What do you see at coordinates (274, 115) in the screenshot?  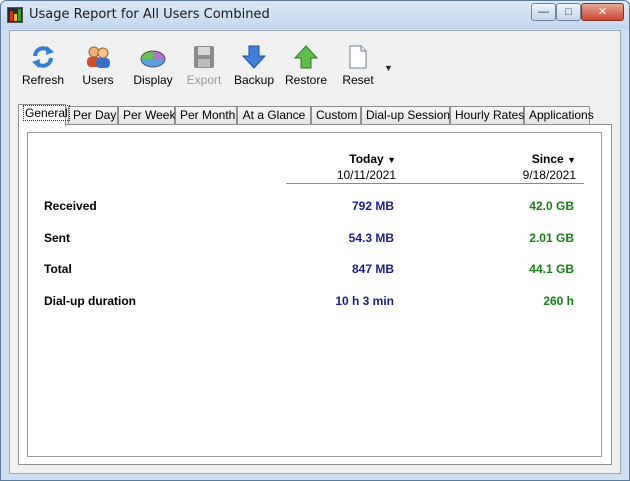 I see `tab-at-a-glance: At a Glance` at bounding box center [274, 115].